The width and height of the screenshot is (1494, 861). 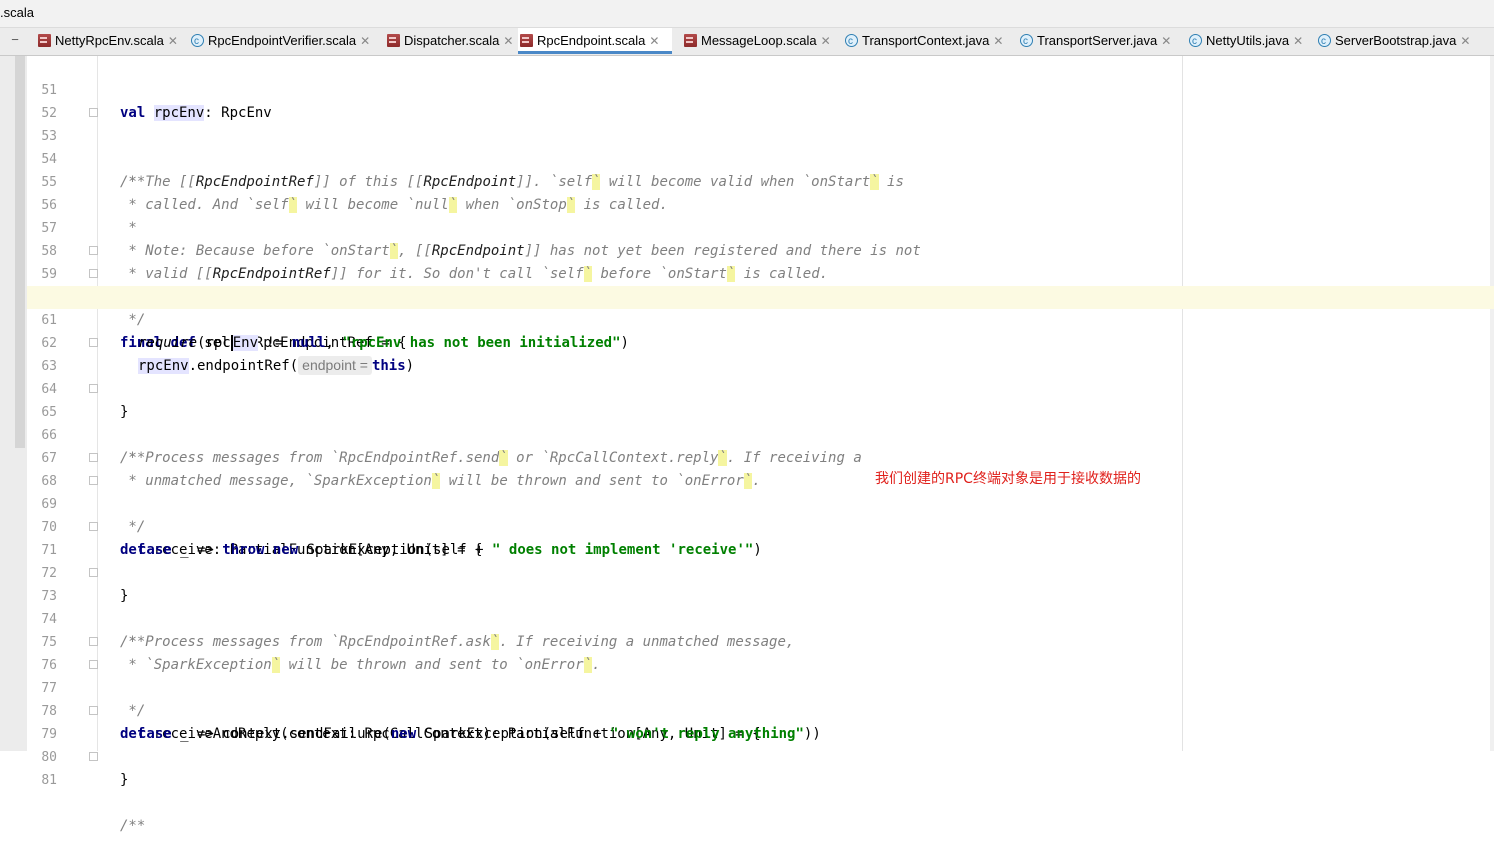 What do you see at coordinates (282, 40) in the screenshot?
I see `tab-label: RpcEndpointVerifier.scala` at bounding box center [282, 40].